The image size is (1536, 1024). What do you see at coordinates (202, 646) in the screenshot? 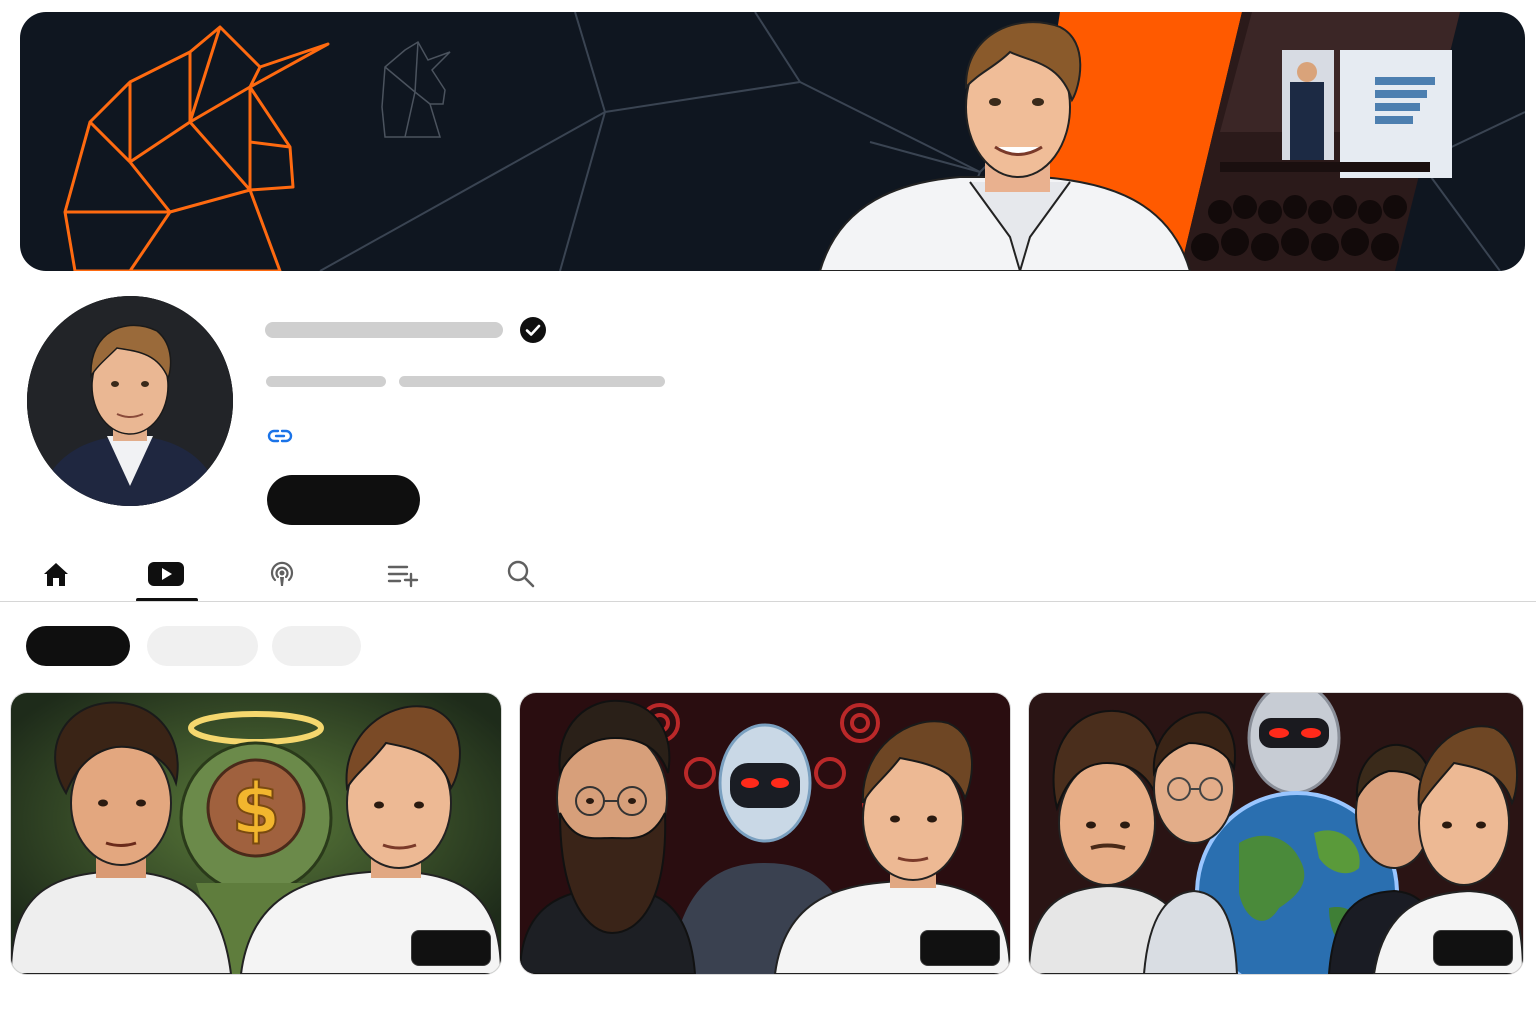
I see `filter-chip-popular` at bounding box center [202, 646].